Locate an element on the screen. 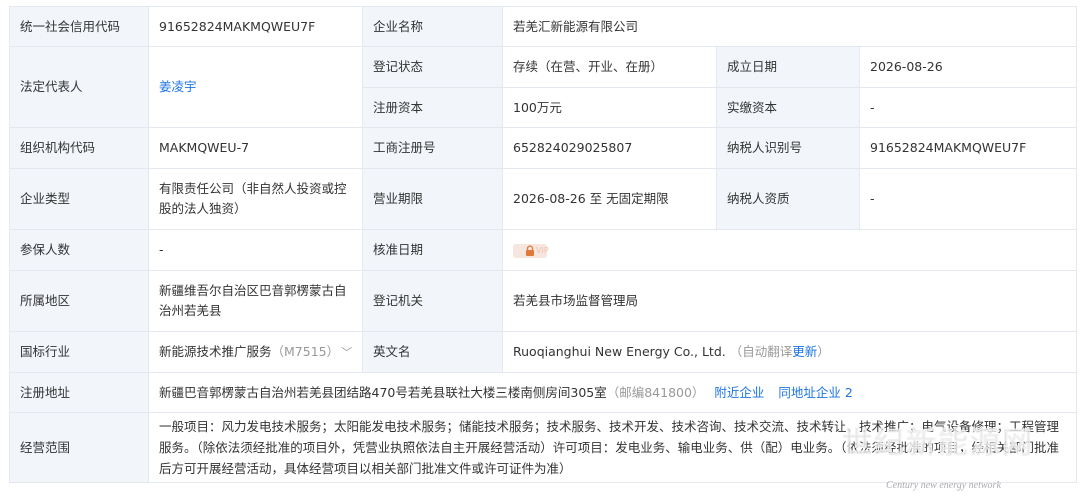 This screenshot has height=499, width=1080. reg-capital-label: 注册资本 is located at coordinates (432, 107).